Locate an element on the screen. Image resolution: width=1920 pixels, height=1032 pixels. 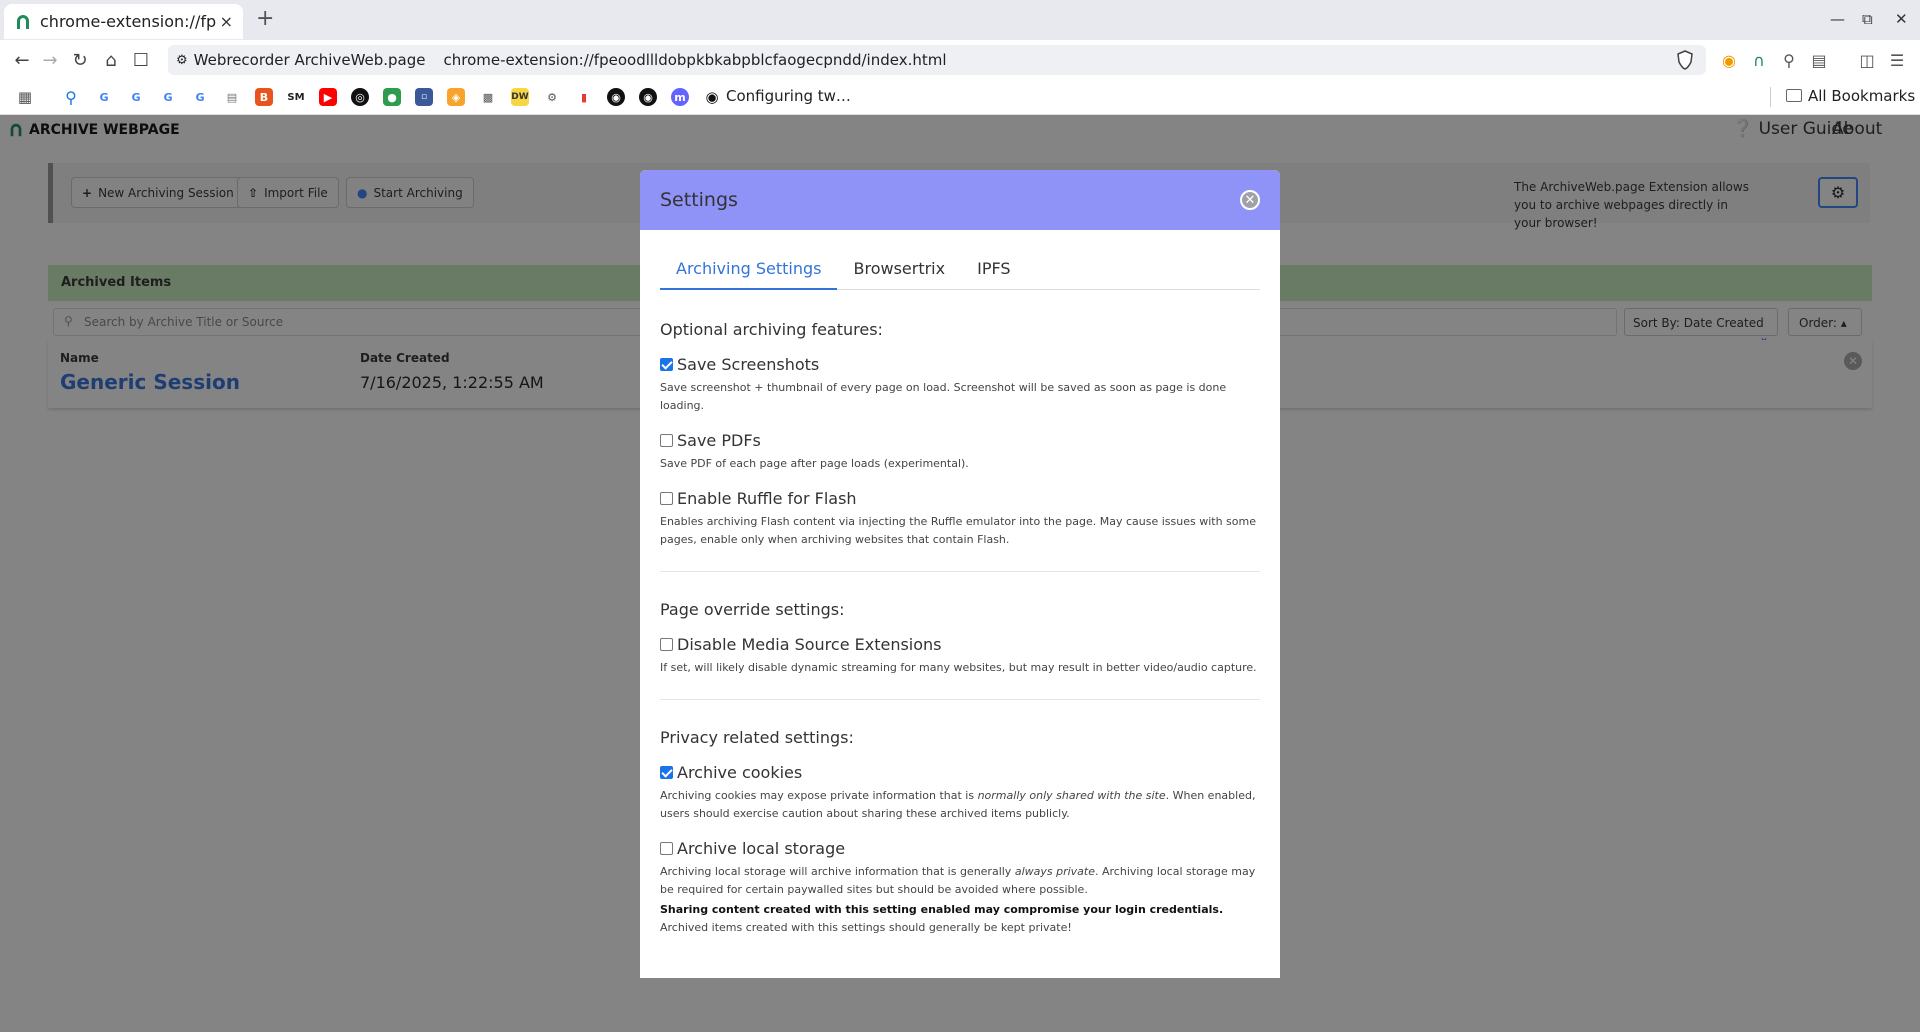
ruffle-label: Enable Ruffle for Flash is located at coordinates (767, 498).